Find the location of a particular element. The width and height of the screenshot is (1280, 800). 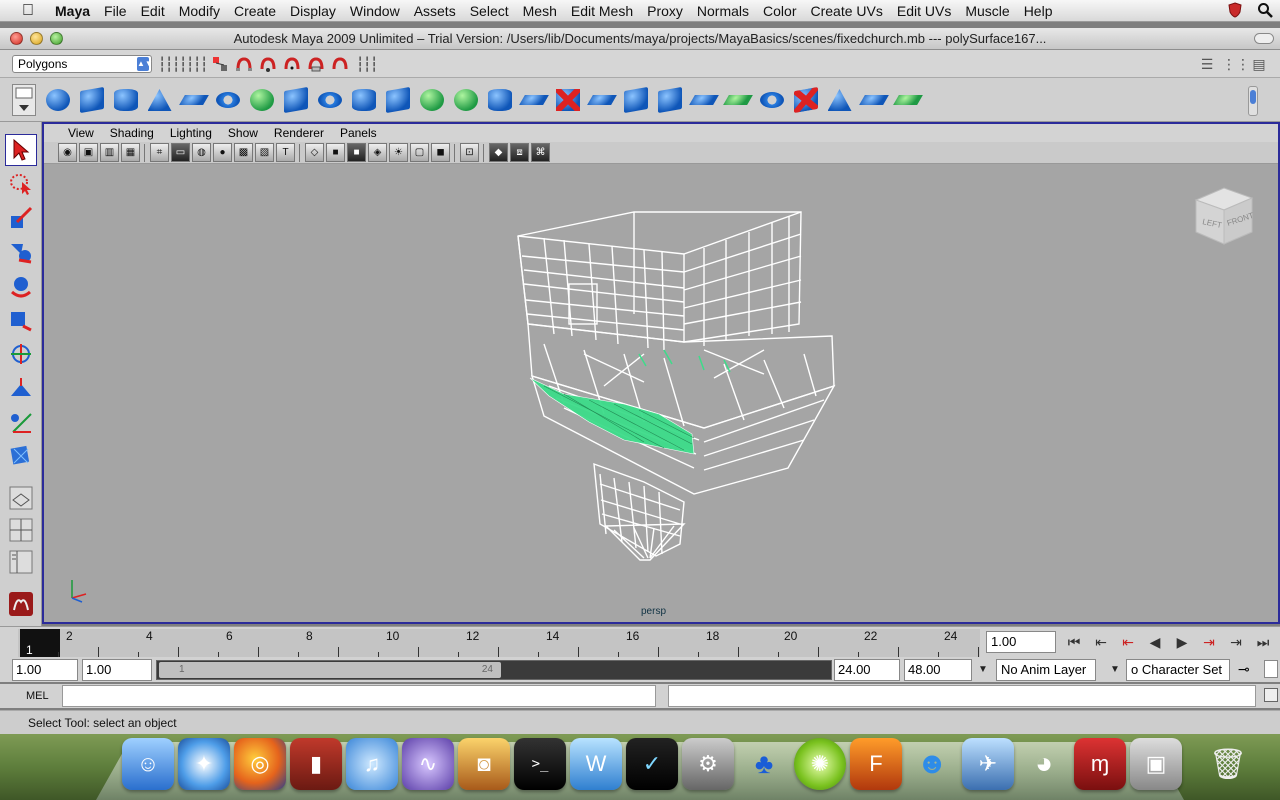

extrude-icon is located at coordinates (363, 100).